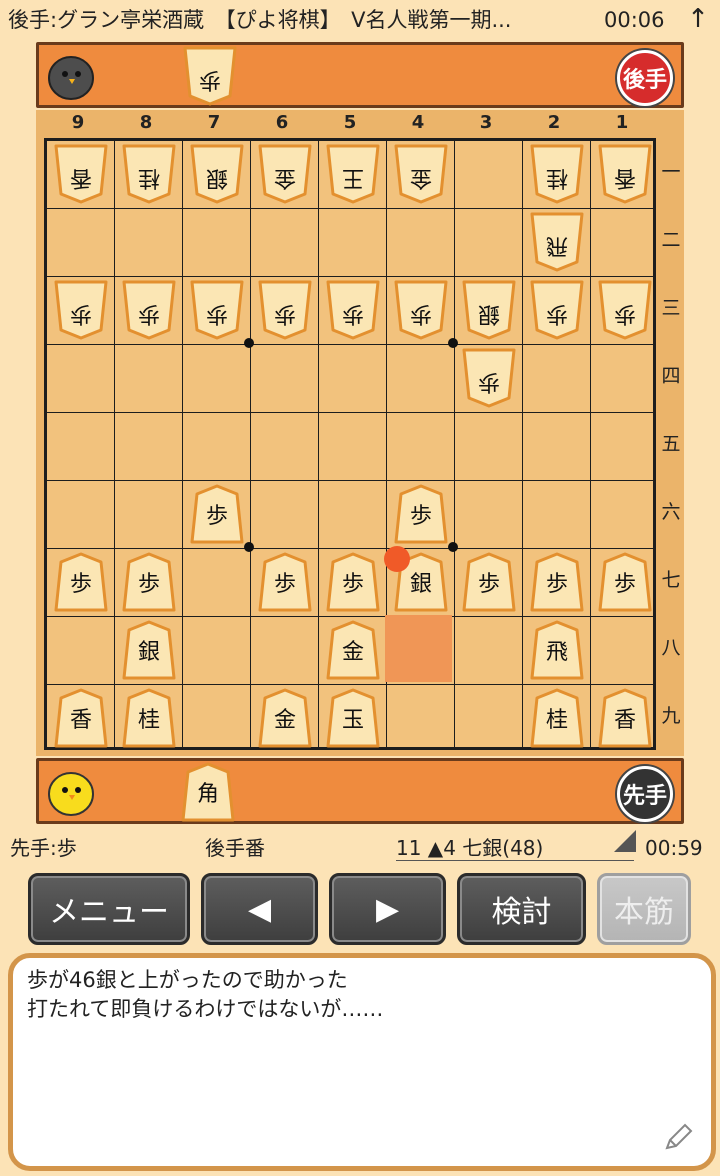  What do you see at coordinates (214, 122) in the screenshot?
I see `column-label: 7` at bounding box center [214, 122].